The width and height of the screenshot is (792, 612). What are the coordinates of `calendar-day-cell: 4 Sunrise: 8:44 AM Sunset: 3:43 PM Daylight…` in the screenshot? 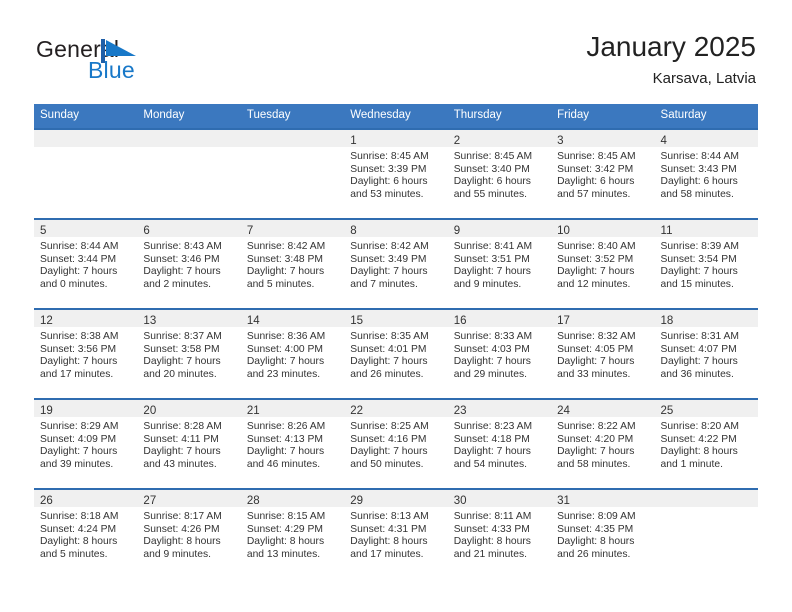 It's located at (706, 173).